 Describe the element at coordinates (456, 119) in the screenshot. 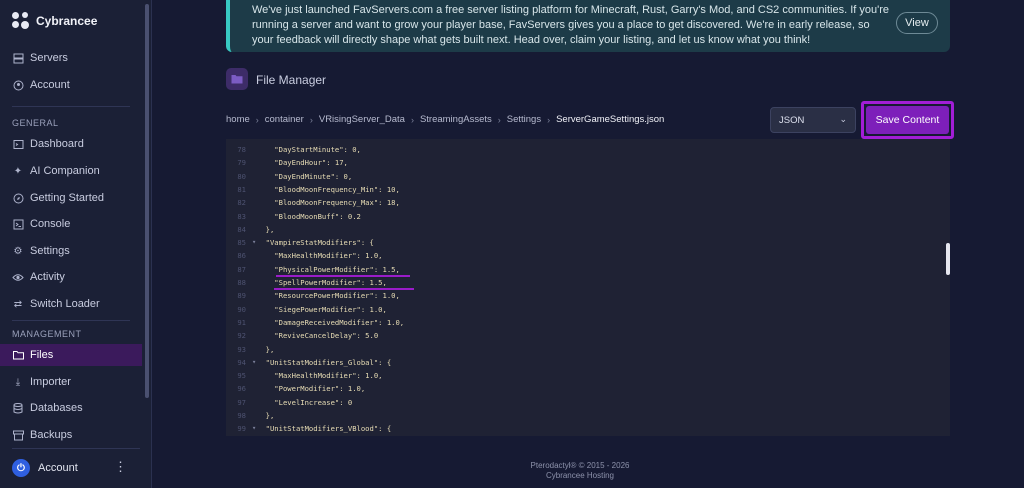

I see `breadcrumb-item: StreamingAssets` at that location.